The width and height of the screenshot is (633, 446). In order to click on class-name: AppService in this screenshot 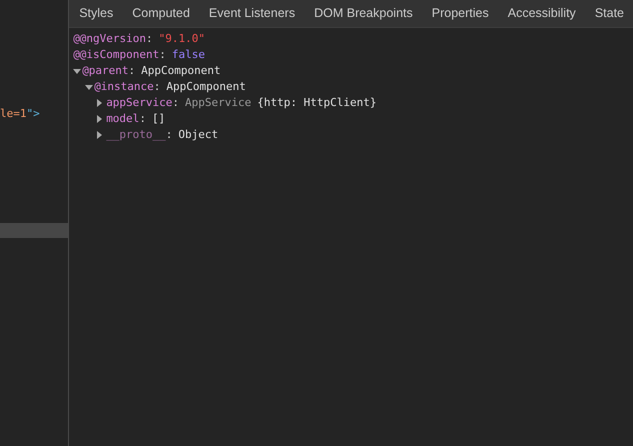, I will do `click(218, 103)`.